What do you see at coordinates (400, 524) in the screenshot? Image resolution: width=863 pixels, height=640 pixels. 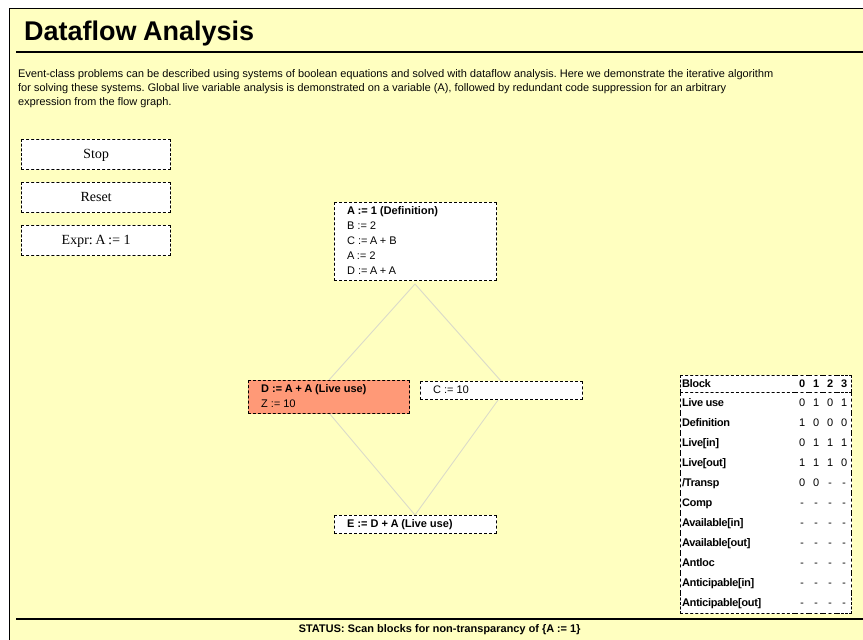 I see `code-line: E := D + A (Live use)` at bounding box center [400, 524].